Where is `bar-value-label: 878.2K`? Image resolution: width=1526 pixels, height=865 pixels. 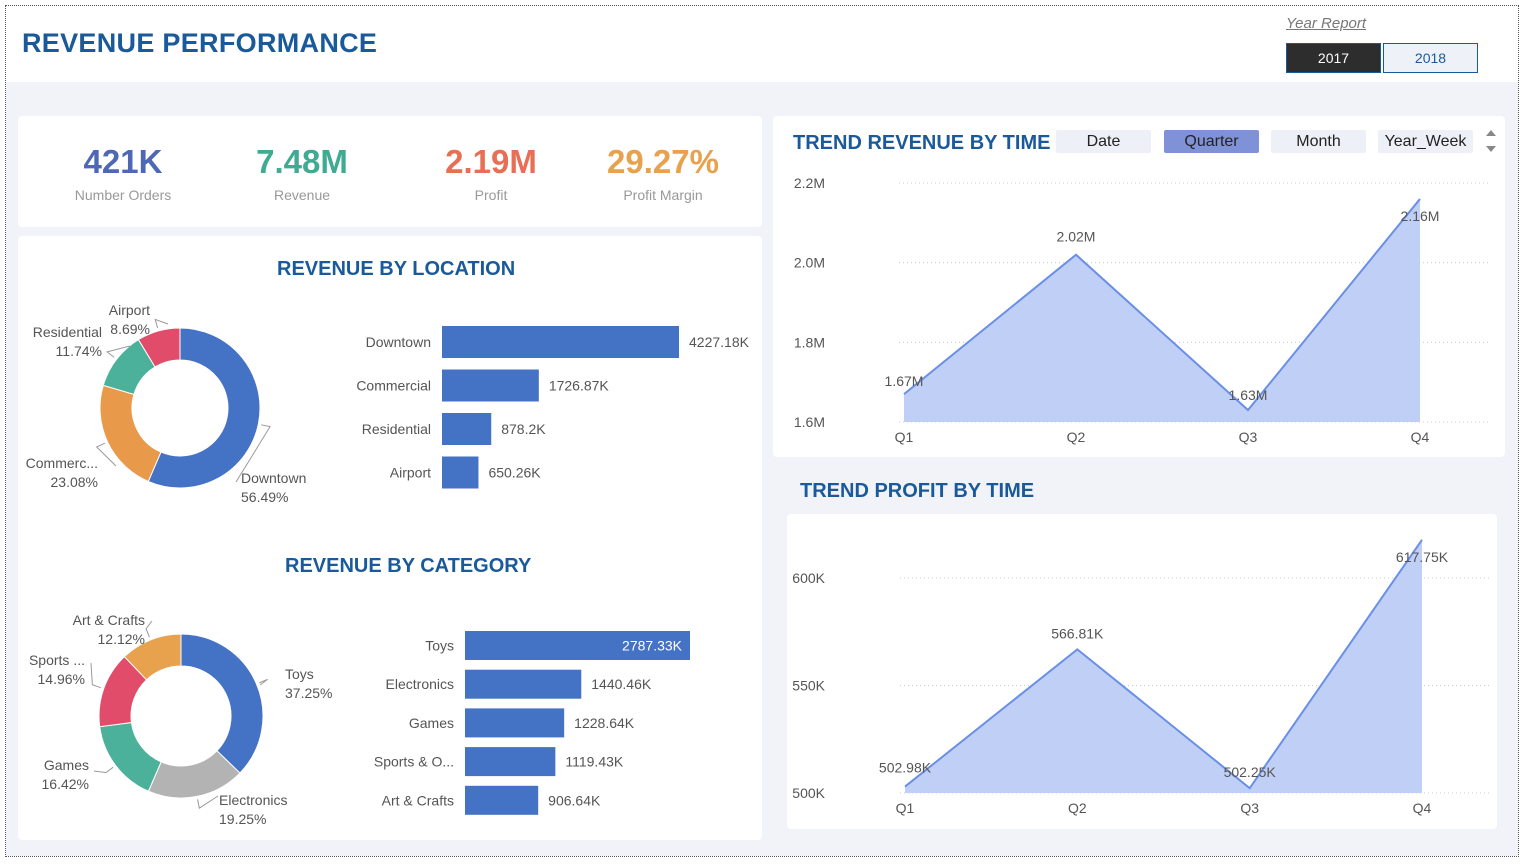
bar-value-label: 878.2K is located at coordinates (523, 429).